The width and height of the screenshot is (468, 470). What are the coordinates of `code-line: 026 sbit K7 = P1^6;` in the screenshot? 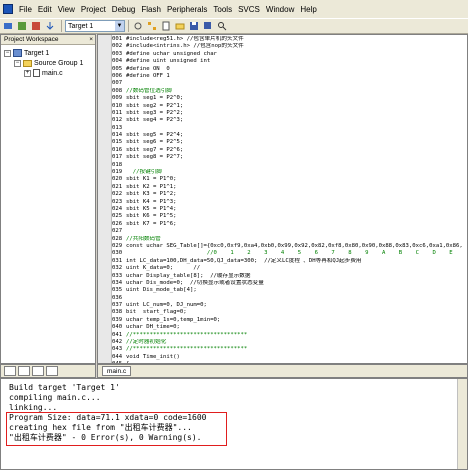 It's located at (289, 224).